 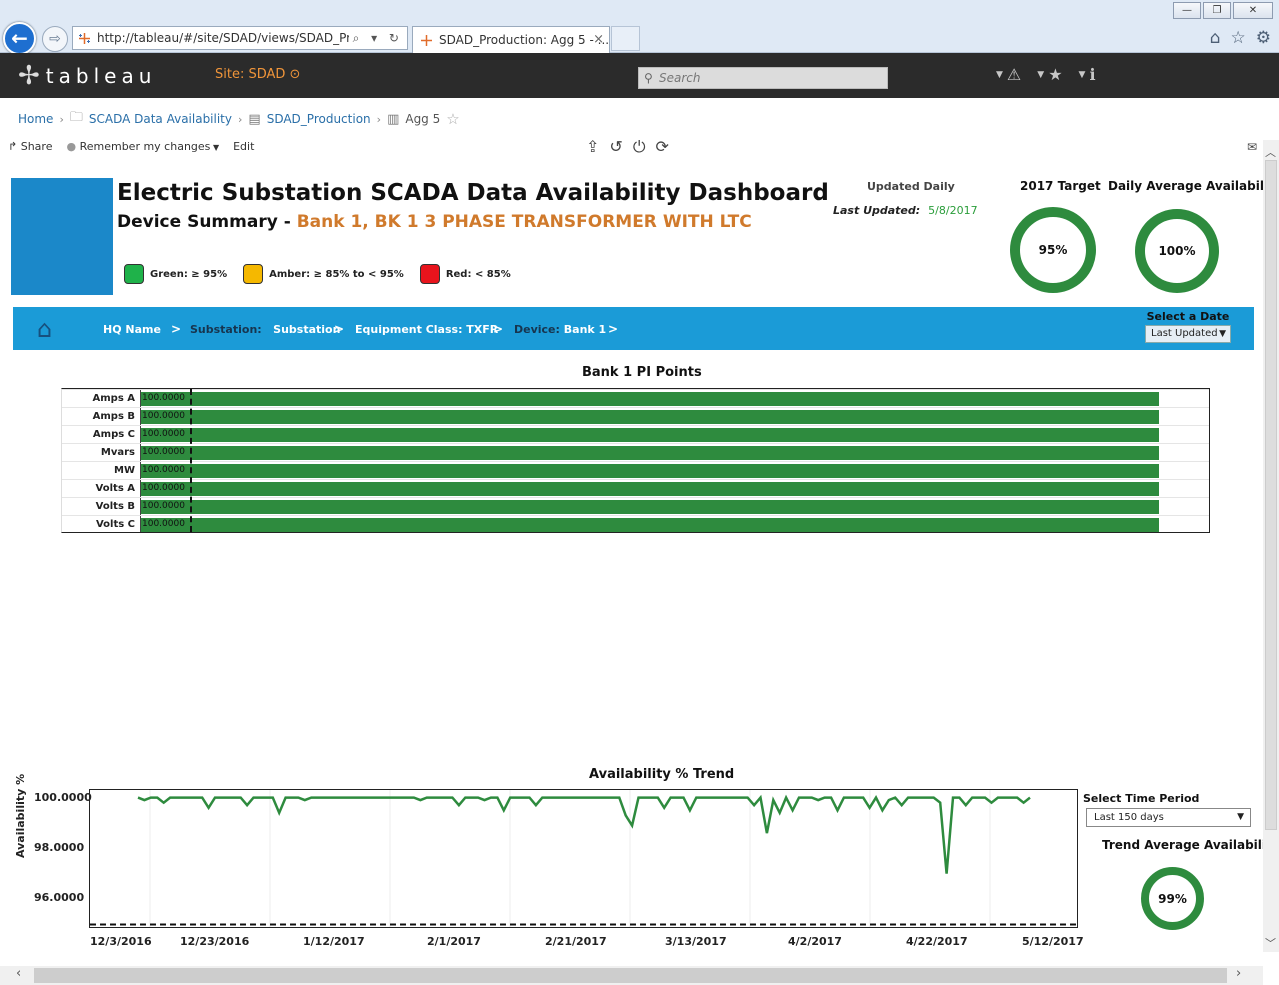 What do you see at coordinates (911, 186) in the screenshot?
I see `updated-daily: Updated Daily` at bounding box center [911, 186].